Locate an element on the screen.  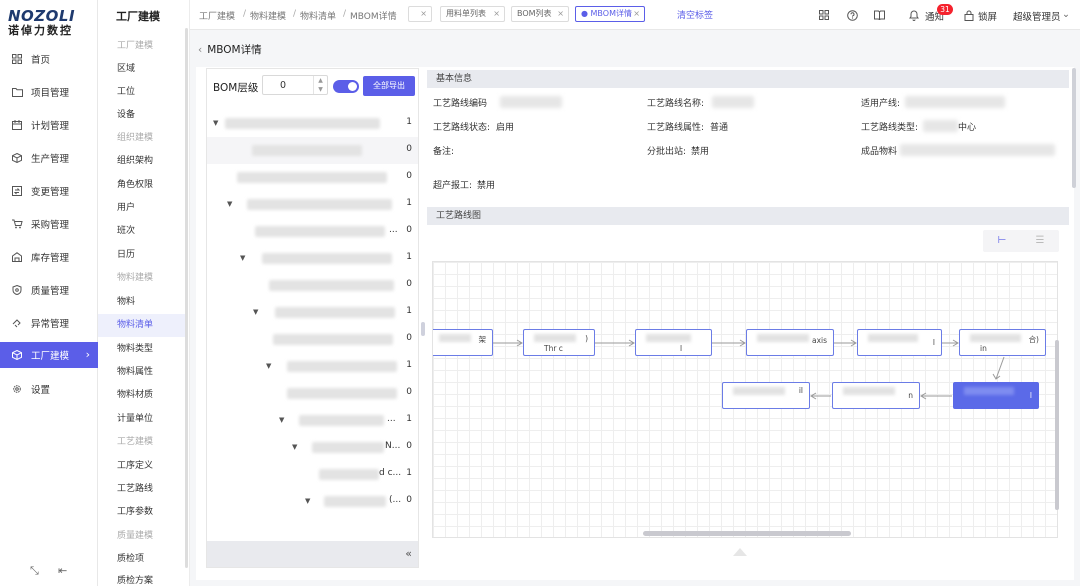
nav-item-home: 首页 is located at coordinates (49, 59).